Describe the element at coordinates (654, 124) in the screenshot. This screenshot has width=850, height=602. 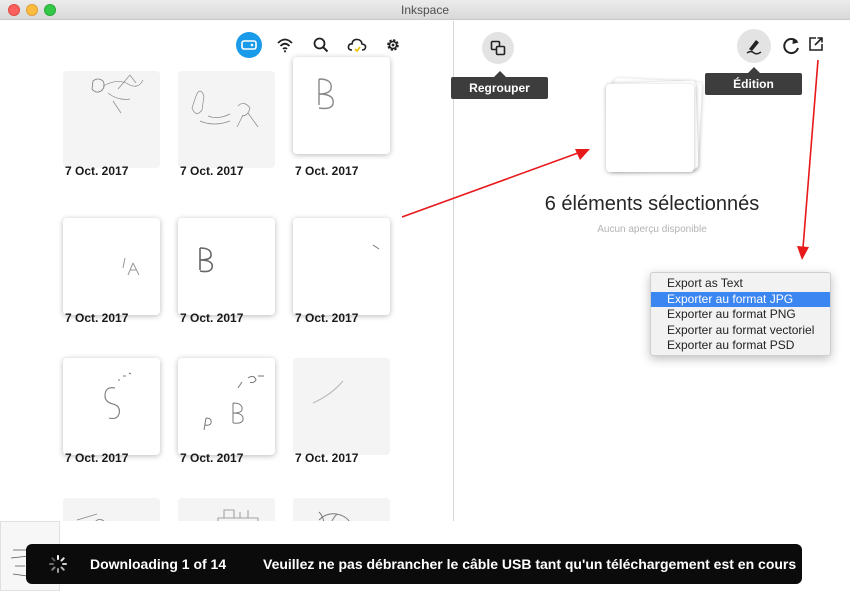
I see `selection-stack-preview` at that location.